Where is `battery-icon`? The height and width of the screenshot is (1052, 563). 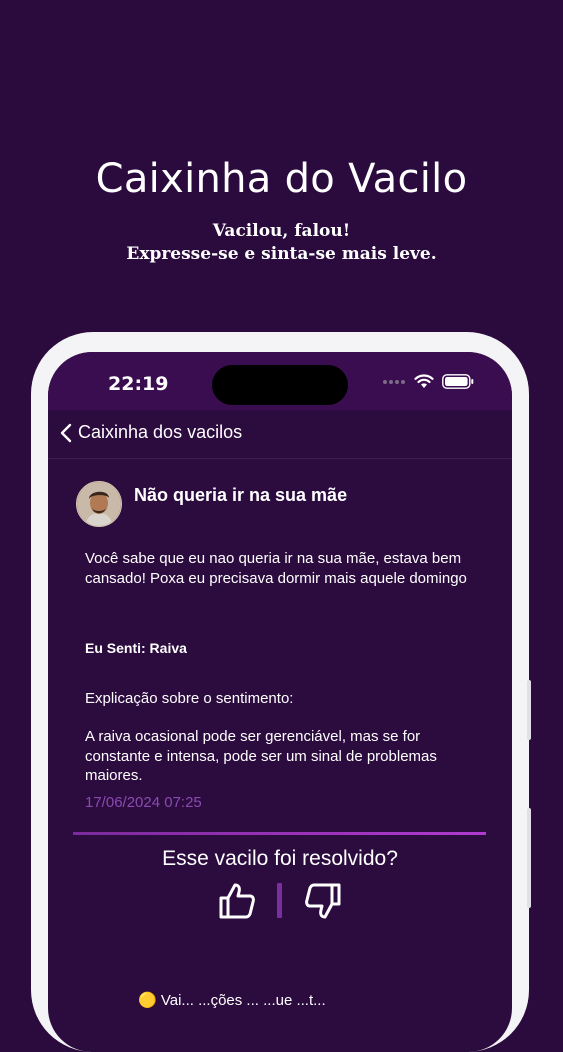 battery-icon is located at coordinates (458, 381).